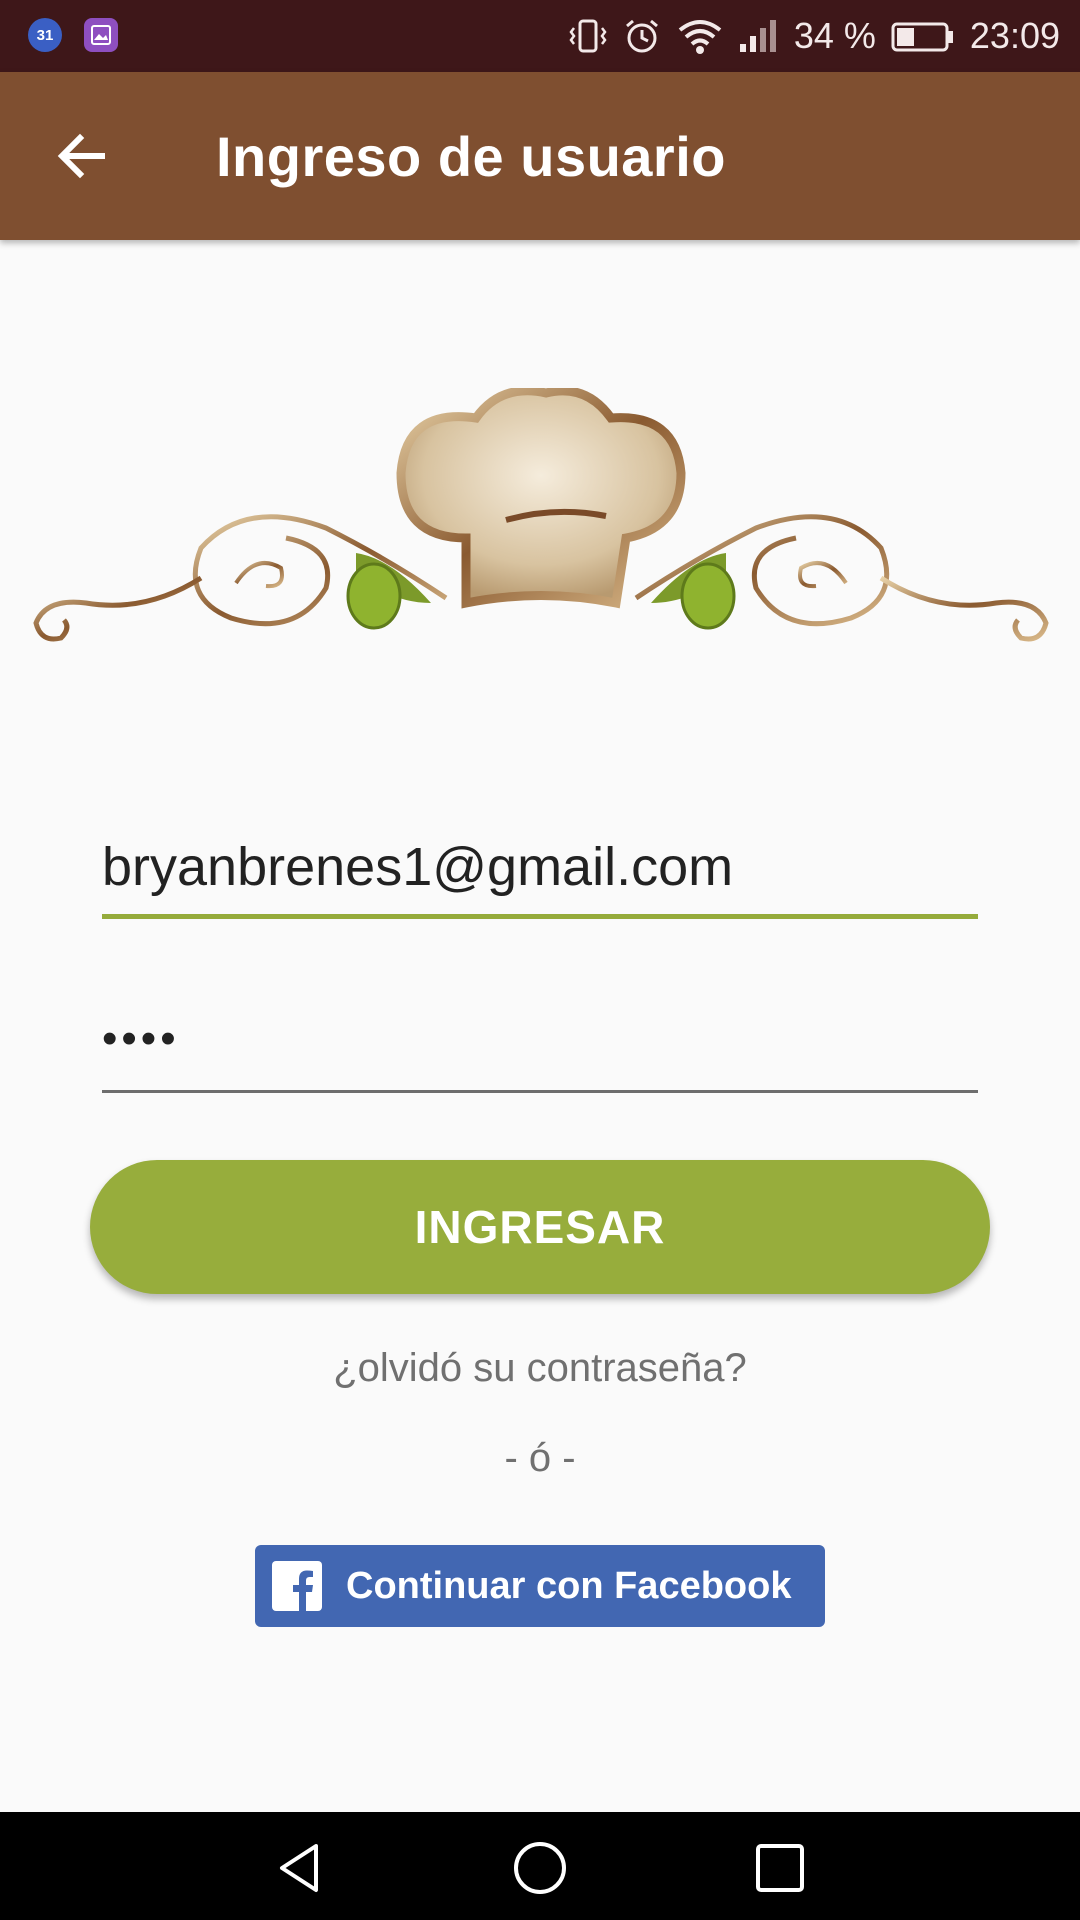 The width and height of the screenshot is (1080, 1920). Describe the element at coordinates (297, 1586) in the screenshot. I see `facebook-icon` at that location.